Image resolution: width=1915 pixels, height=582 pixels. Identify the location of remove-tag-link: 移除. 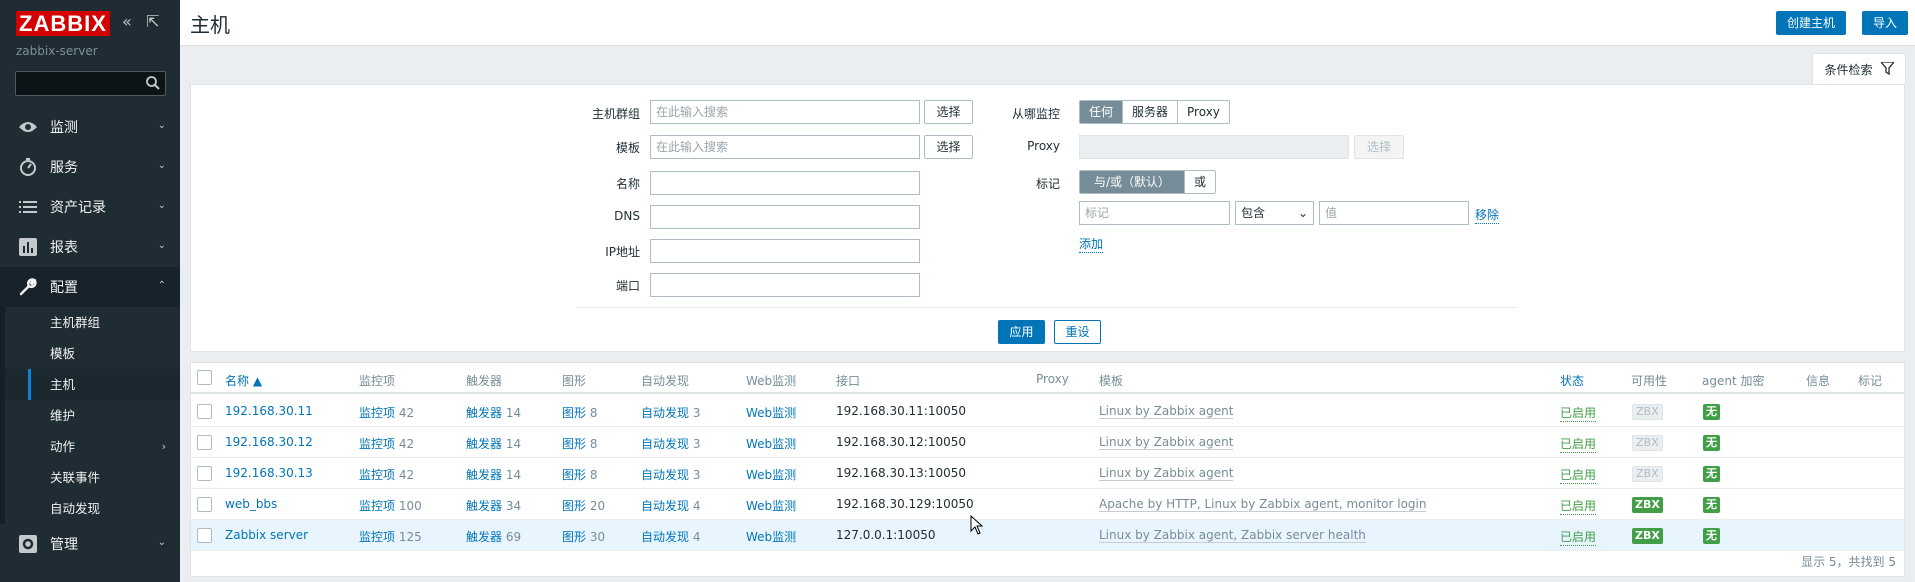
(1487, 215).